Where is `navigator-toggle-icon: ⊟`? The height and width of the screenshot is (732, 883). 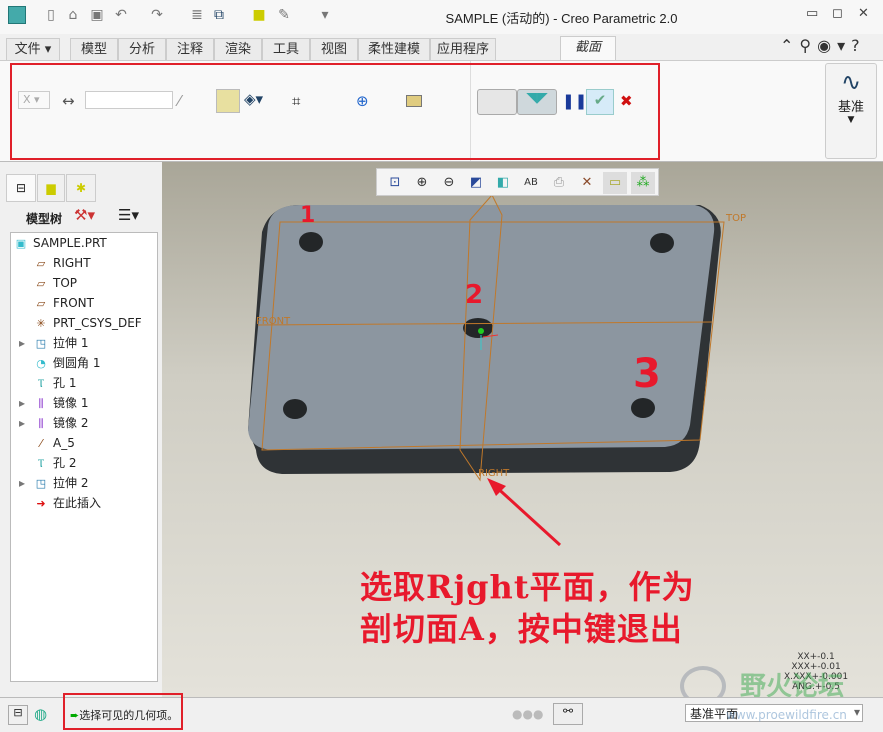 navigator-toggle-icon: ⊟ is located at coordinates (18, 715).